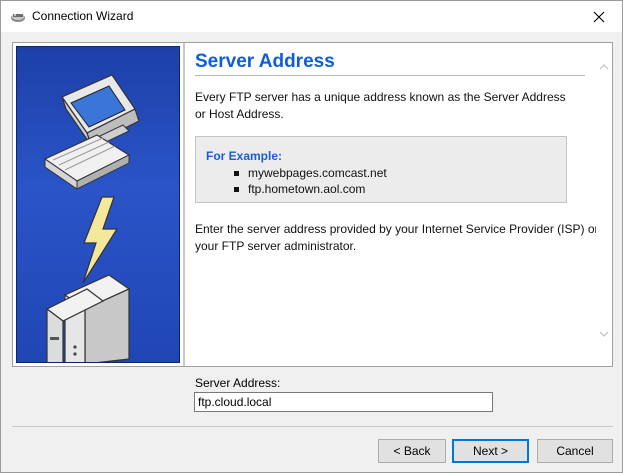  I want to click on example-item: ftp.hometown.aol.com, so click(310, 189).